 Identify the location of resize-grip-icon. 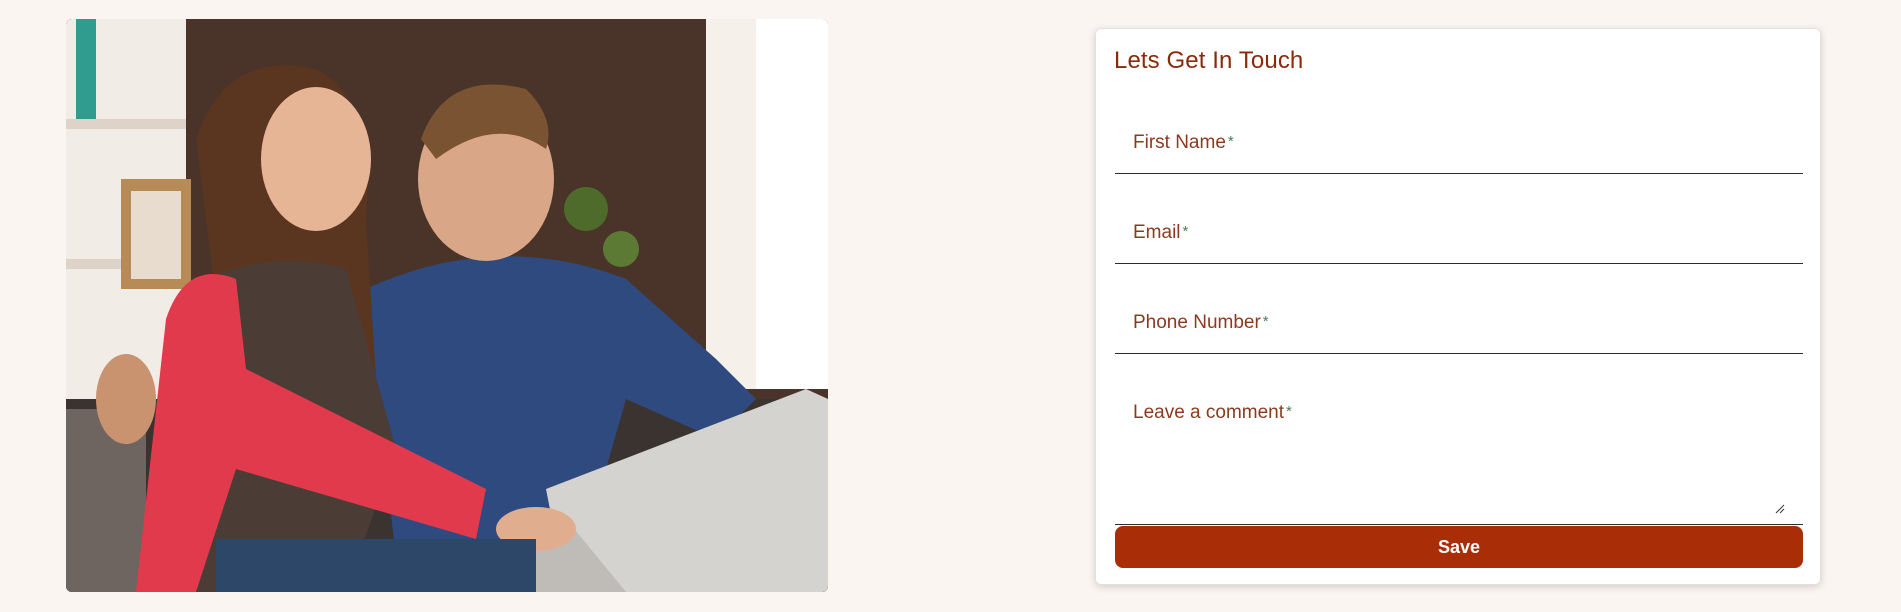
(1780, 509).